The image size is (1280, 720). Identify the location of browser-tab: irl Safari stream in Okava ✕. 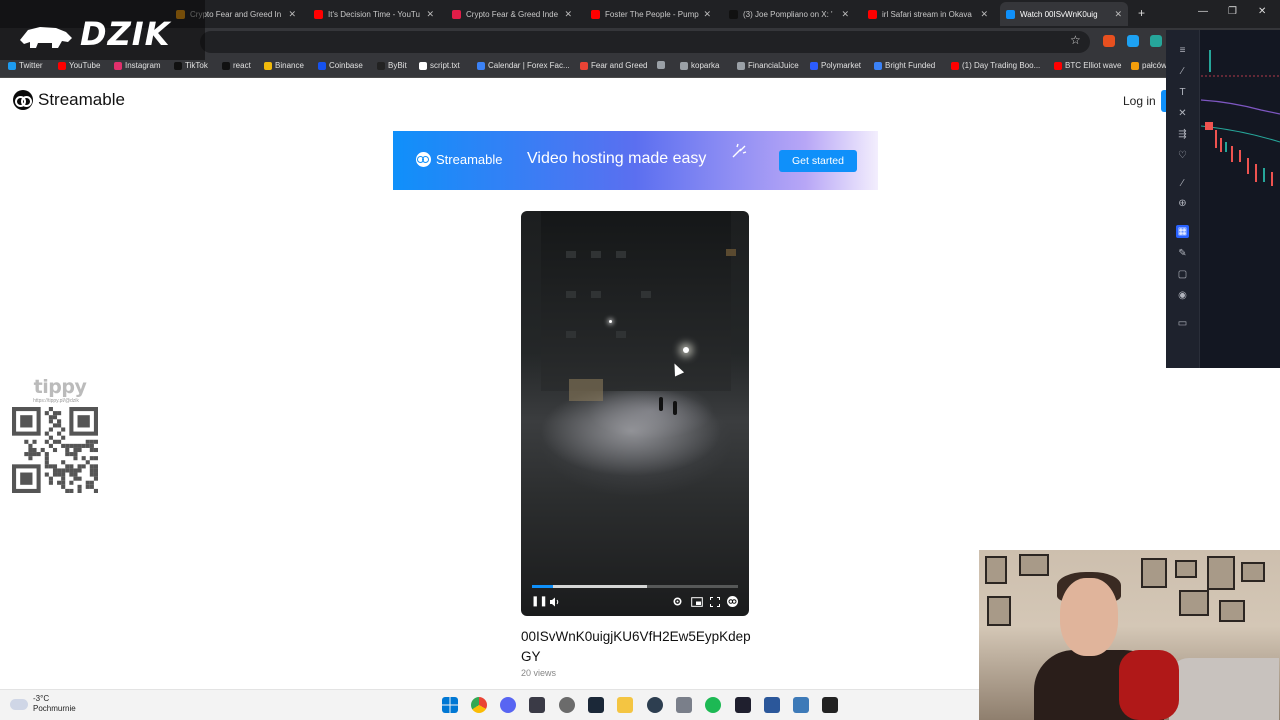
(928, 14).